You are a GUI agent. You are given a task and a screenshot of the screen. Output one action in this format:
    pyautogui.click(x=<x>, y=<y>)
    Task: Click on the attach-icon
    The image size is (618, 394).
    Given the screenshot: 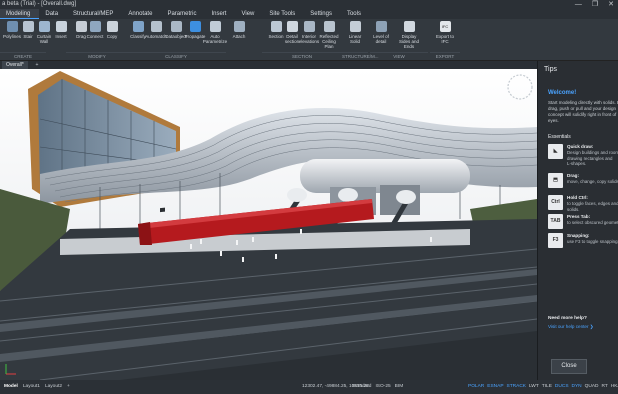 What is the action you would take?
    pyautogui.click(x=239, y=26)
    